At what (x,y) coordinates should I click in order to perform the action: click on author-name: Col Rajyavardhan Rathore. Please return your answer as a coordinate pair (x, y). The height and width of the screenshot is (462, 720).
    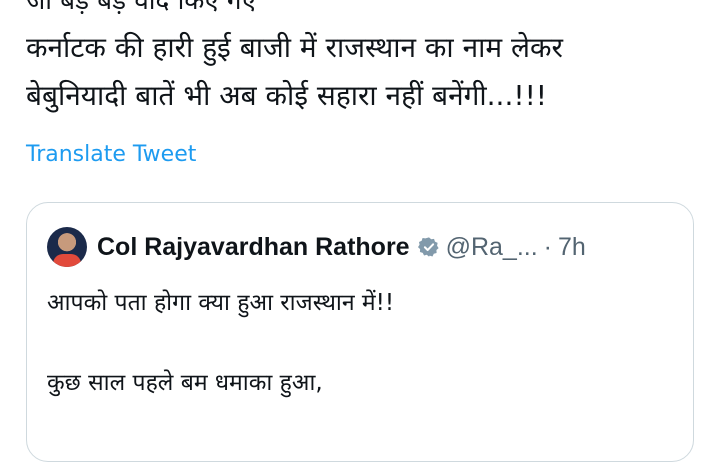
    Looking at the image, I should click on (253, 247).